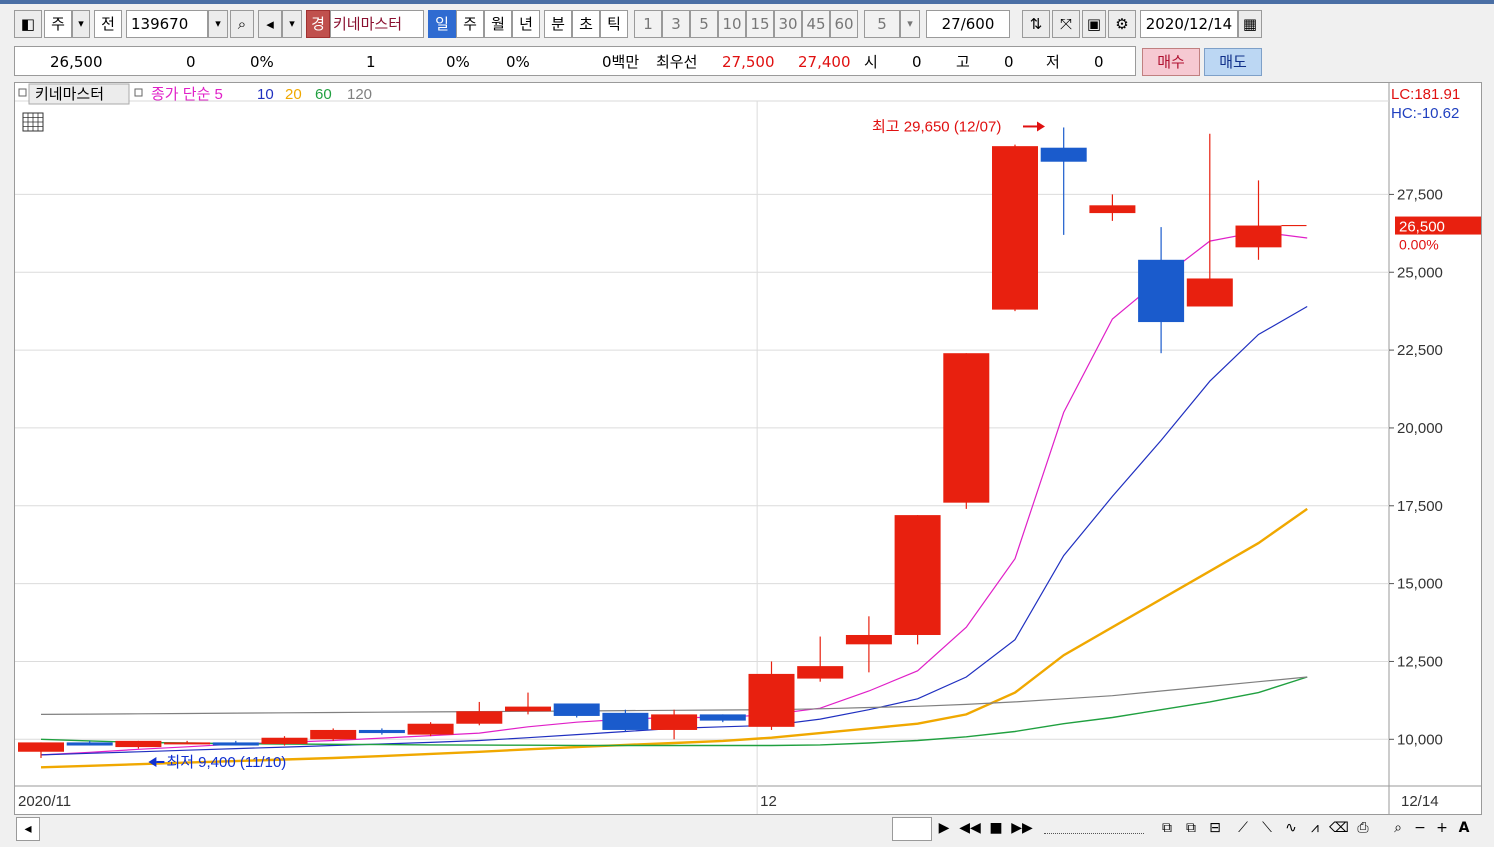  Describe the element at coordinates (226, 762) in the screenshot. I see `low-annotation: 최저 9,400 (11/10)` at that location.